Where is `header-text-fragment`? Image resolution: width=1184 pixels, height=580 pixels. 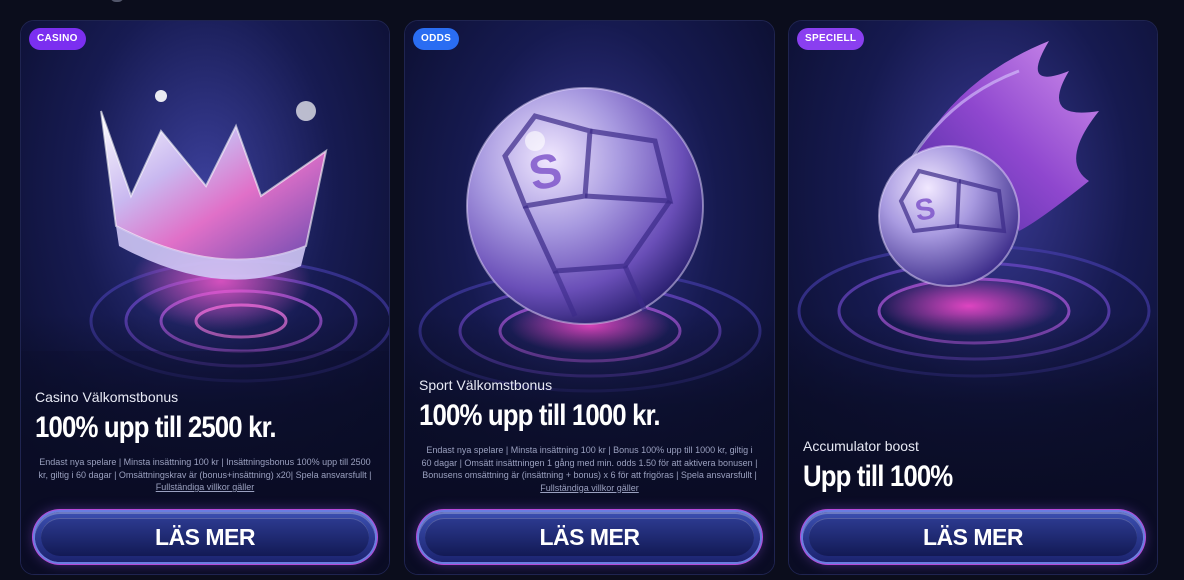 header-text-fragment is located at coordinates (117, 1).